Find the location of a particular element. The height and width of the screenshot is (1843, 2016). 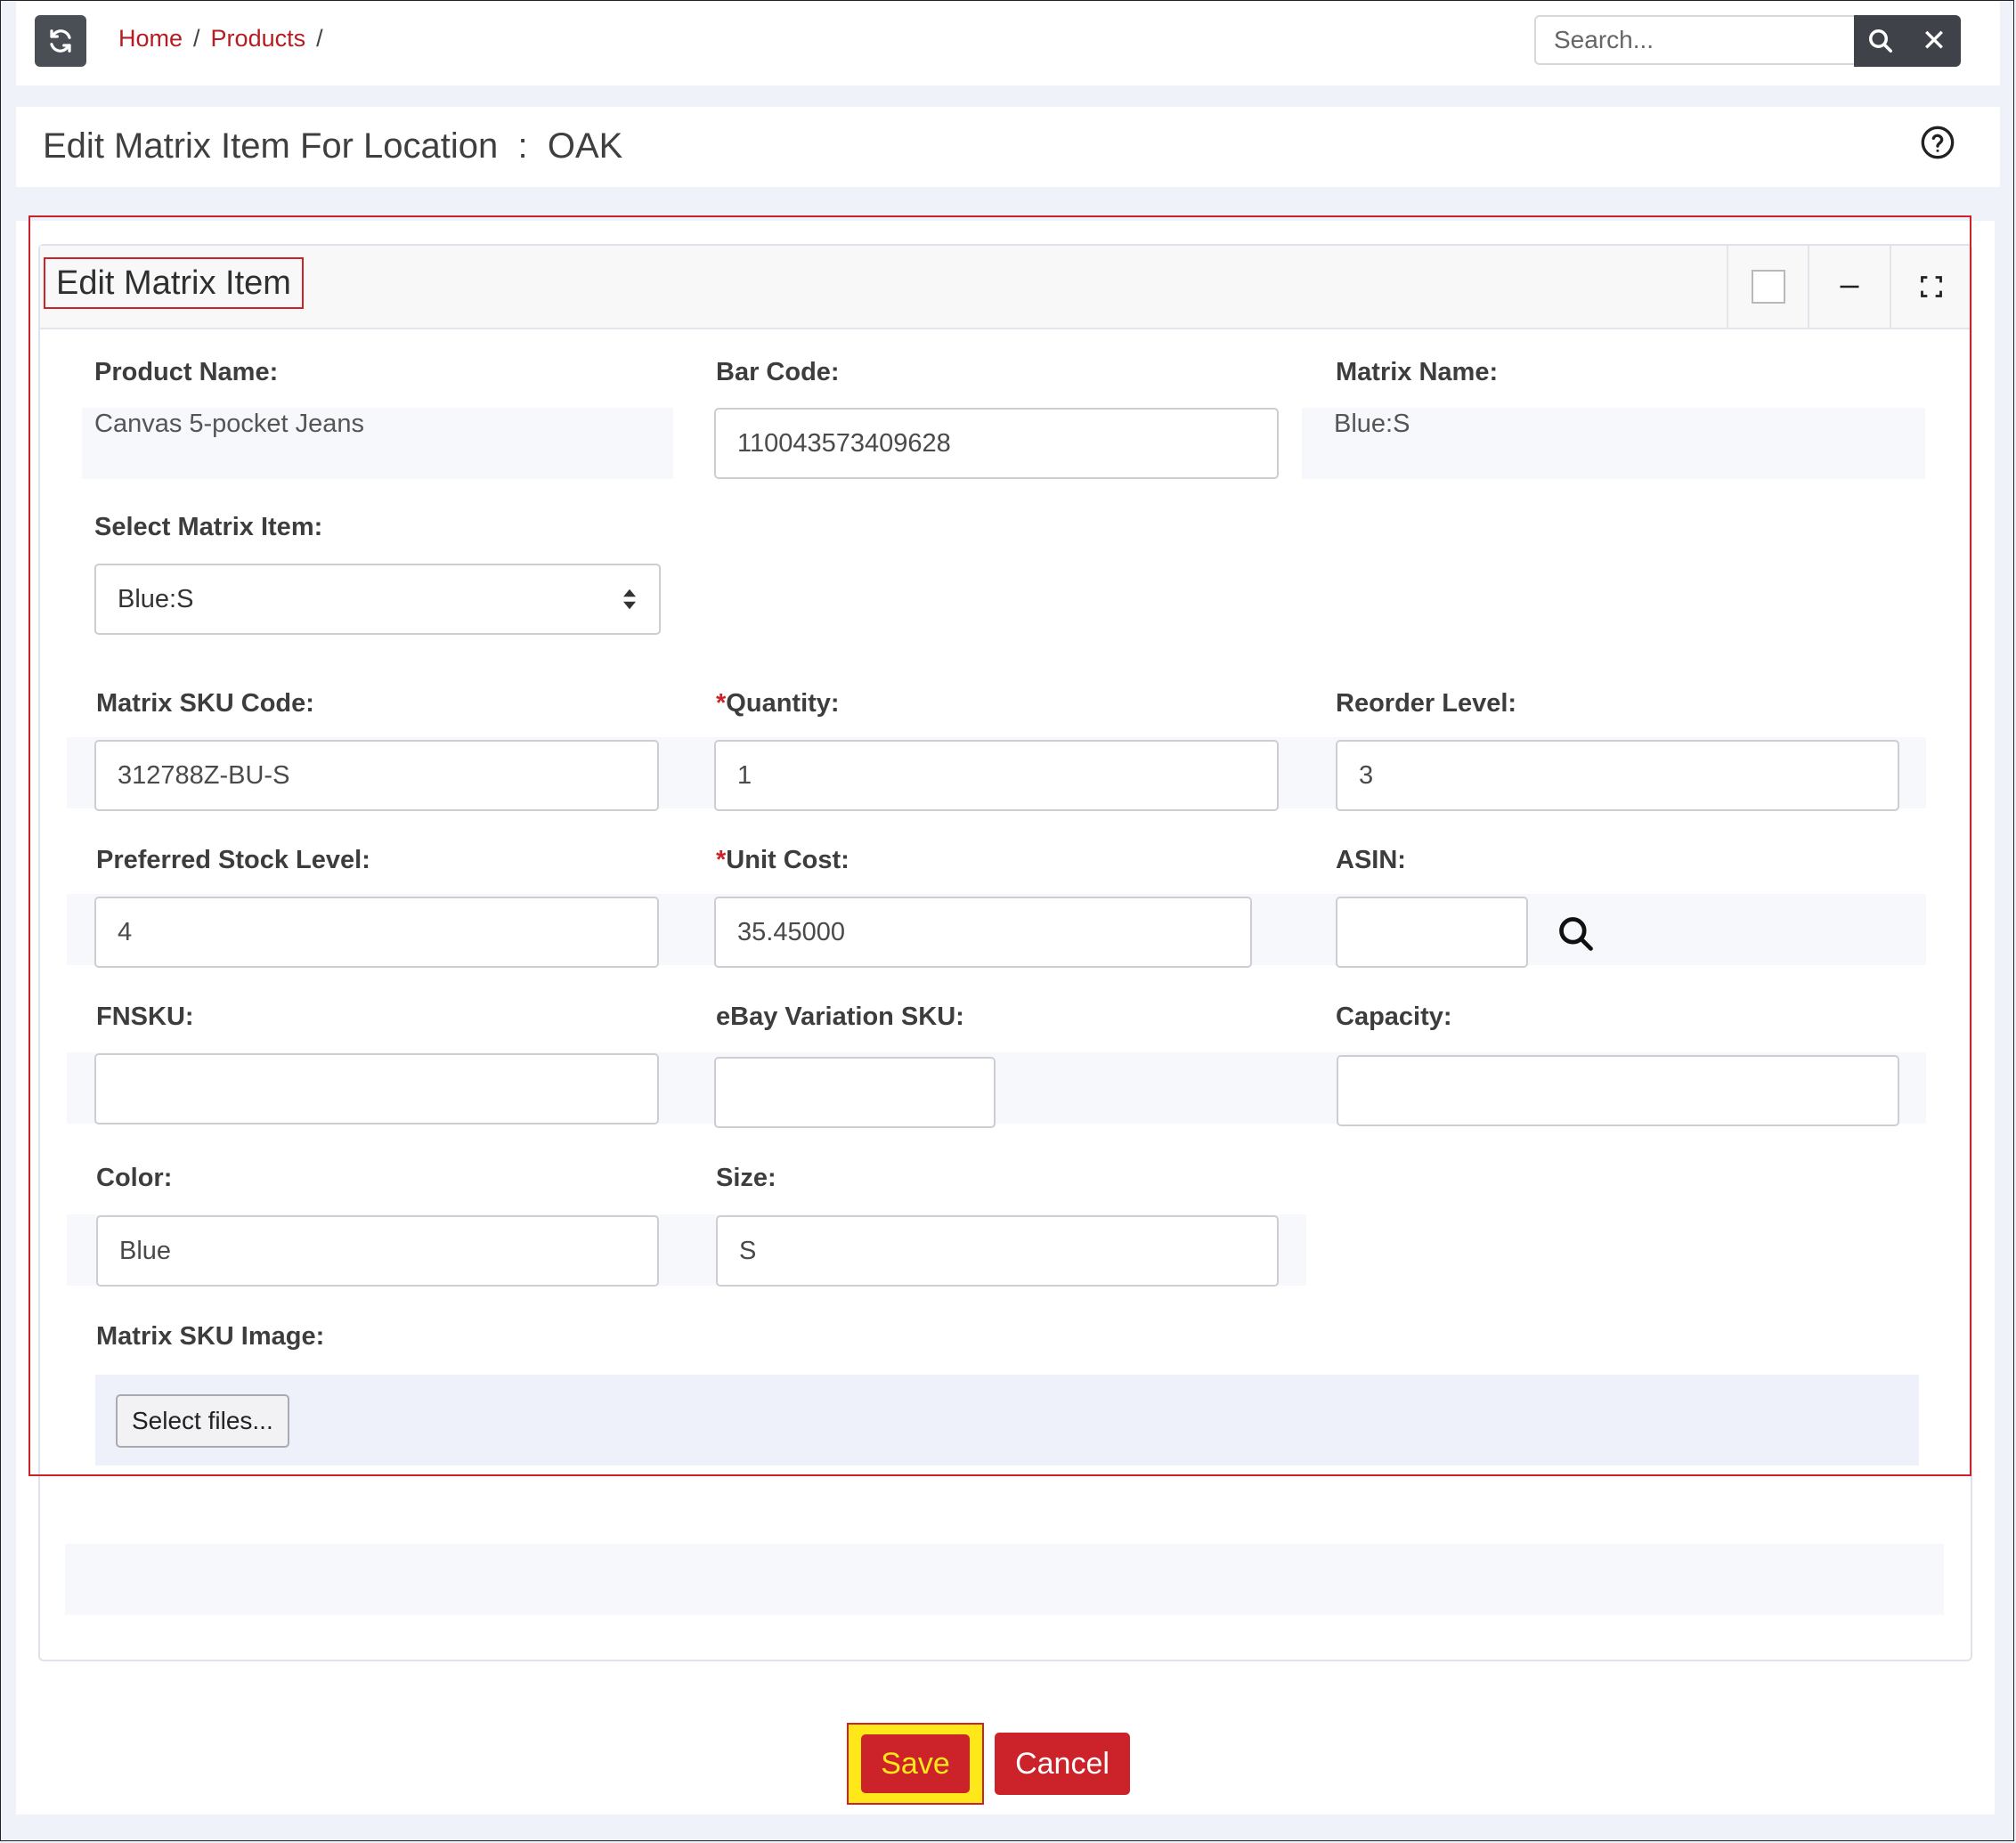

matrix-name-label: Matrix Name: is located at coordinates (1417, 372).